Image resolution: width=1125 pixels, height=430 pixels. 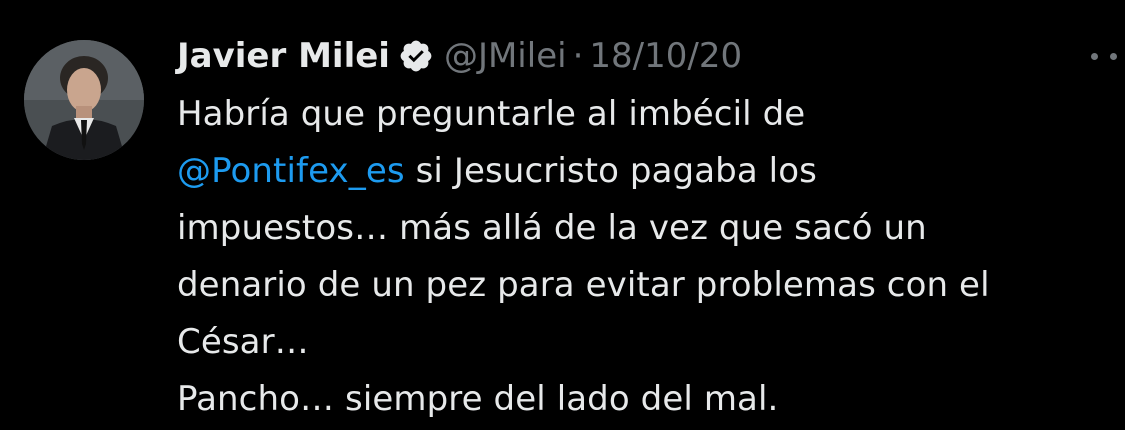 What do you see at coordinates (478, 399) in the screenshot?
I see `tweet-line: Pancho… siempre del lado del mal.` at bounding box center [478, 399].